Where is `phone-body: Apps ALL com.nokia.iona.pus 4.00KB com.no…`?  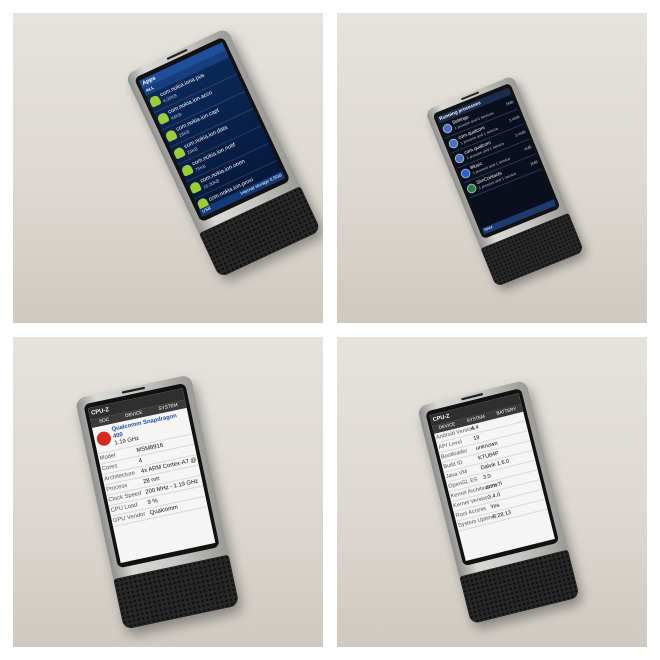 phone-body: Apps ALL com.nokia.iona.pus 4.00KB com.no… is located at coordinates (223, 153).